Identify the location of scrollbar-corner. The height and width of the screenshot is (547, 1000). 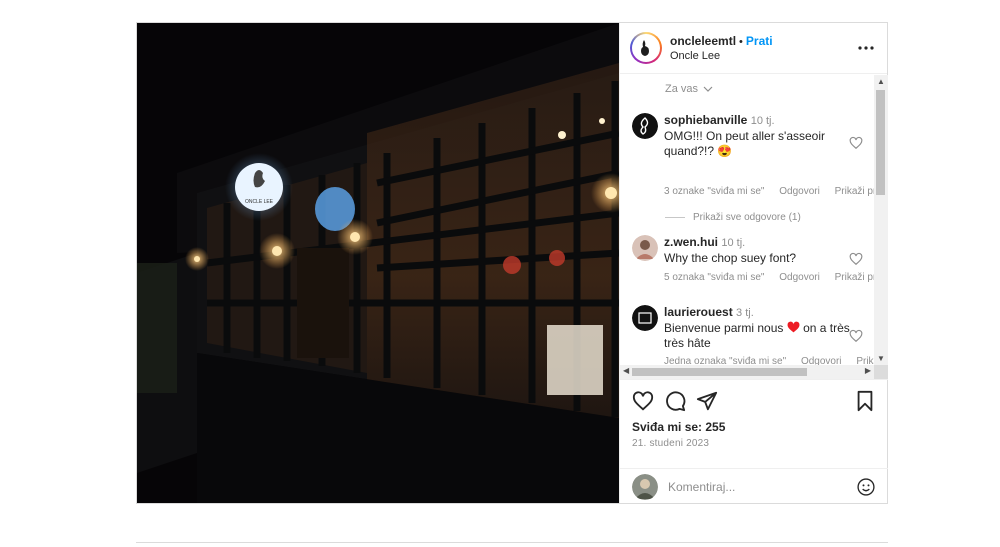
(881, 372).